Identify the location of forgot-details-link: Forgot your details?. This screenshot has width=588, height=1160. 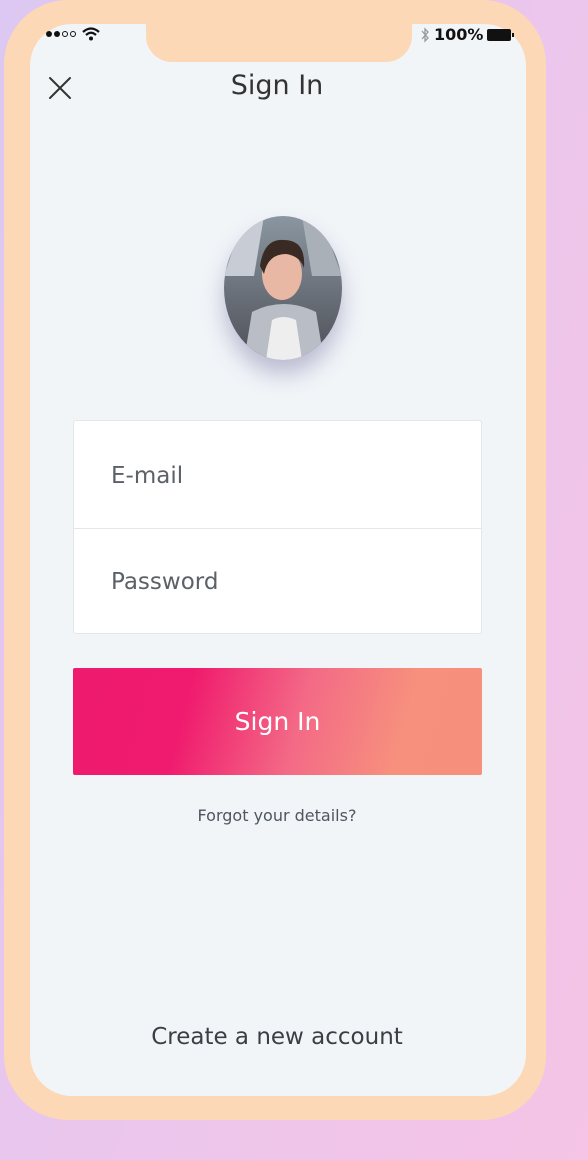
(277, 815).